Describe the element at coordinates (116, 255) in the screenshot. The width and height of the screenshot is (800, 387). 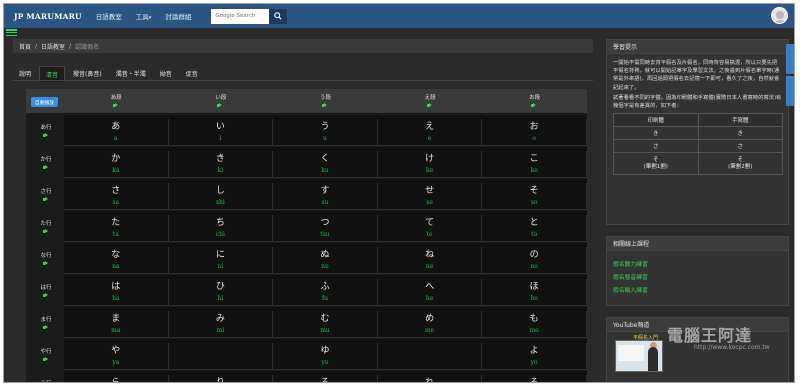
I see `kana-char: な` at that location.